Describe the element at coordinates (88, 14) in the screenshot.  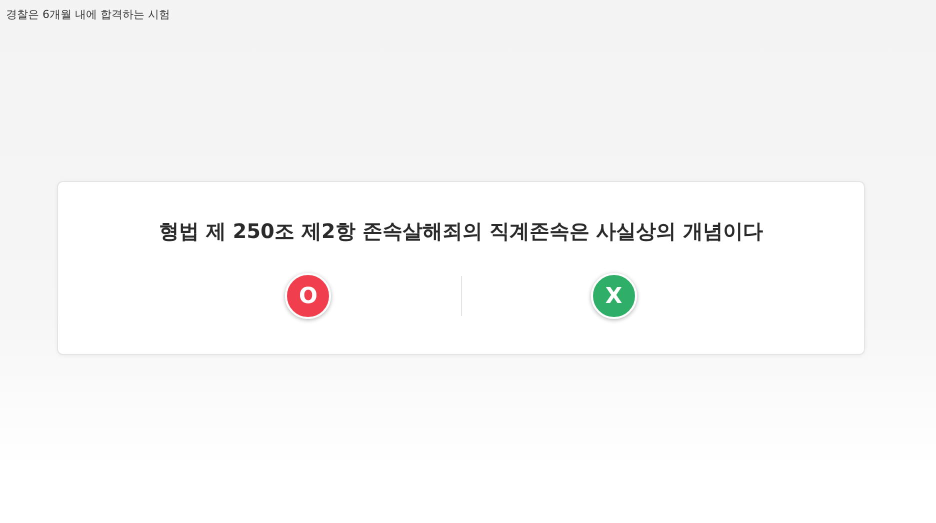
I see `page-title: 경찰은 6개월 내에 합격하는 시험` at that location.